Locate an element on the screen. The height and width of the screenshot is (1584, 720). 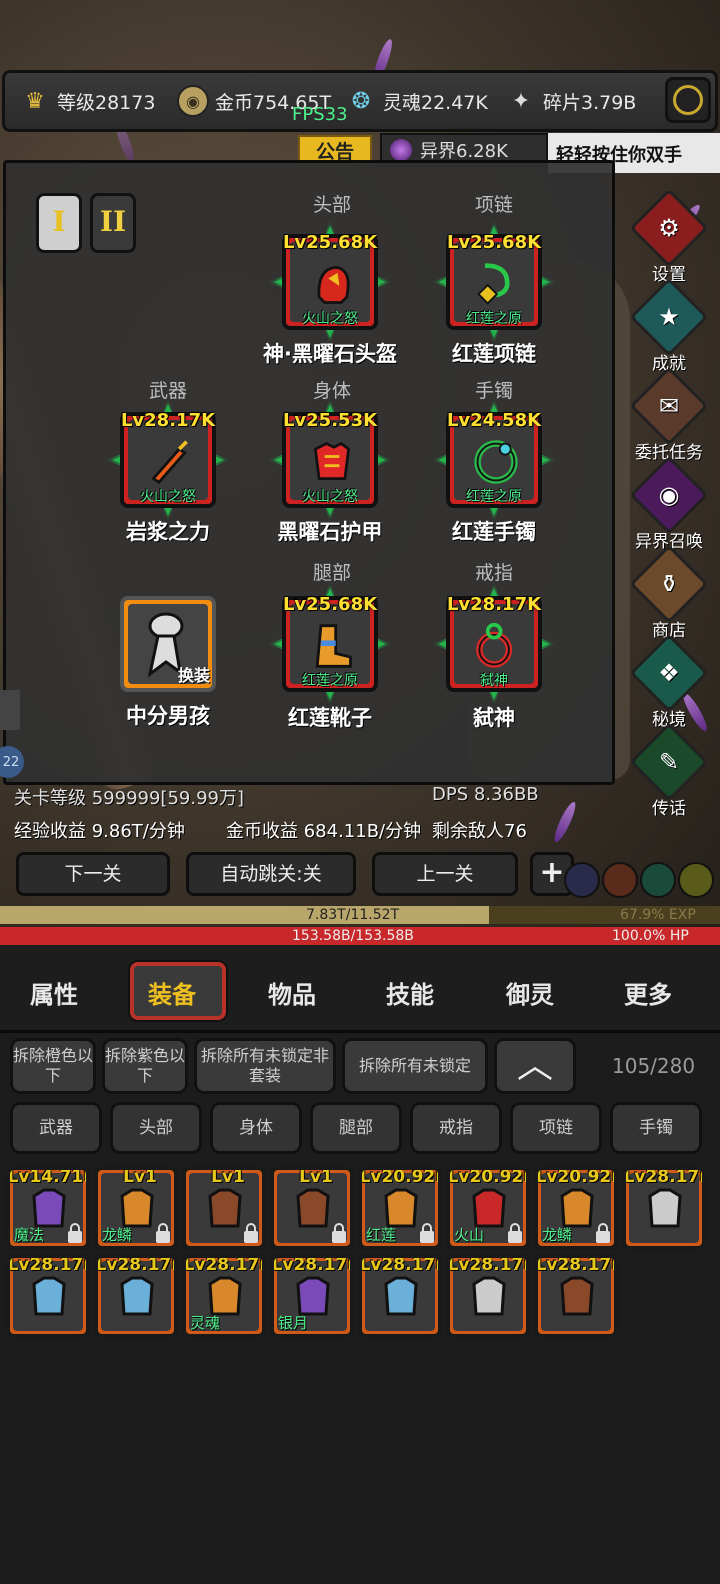
auto-skip-button: 自动跳关:关 is located at coordinates (271, 874).